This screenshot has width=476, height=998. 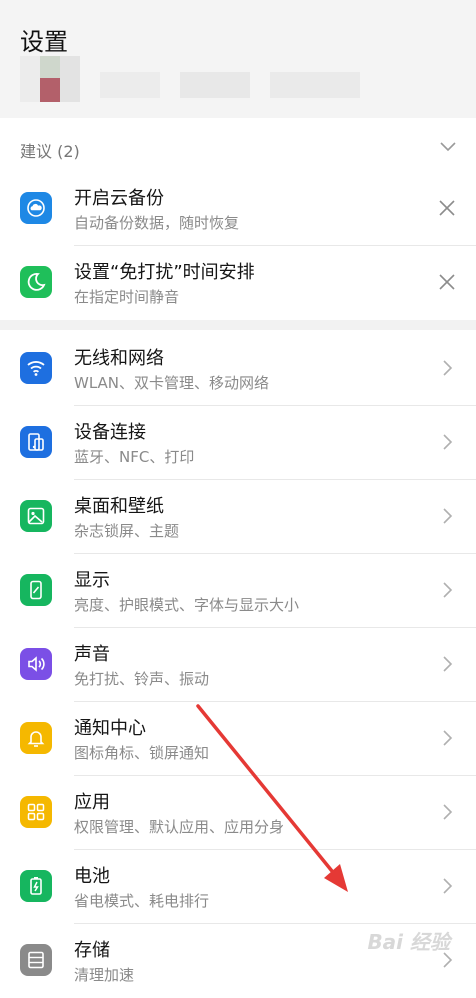 I want to click on suggestions-header: 建议 (2), so click(x=238, y=146).